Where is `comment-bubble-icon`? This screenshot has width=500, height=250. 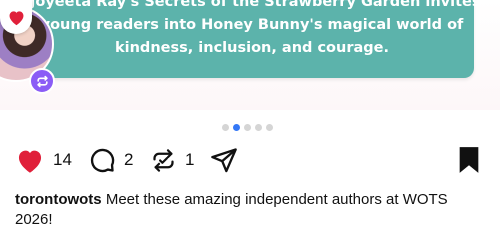 comment-bubble-icon is located at coordinates (102, 160).